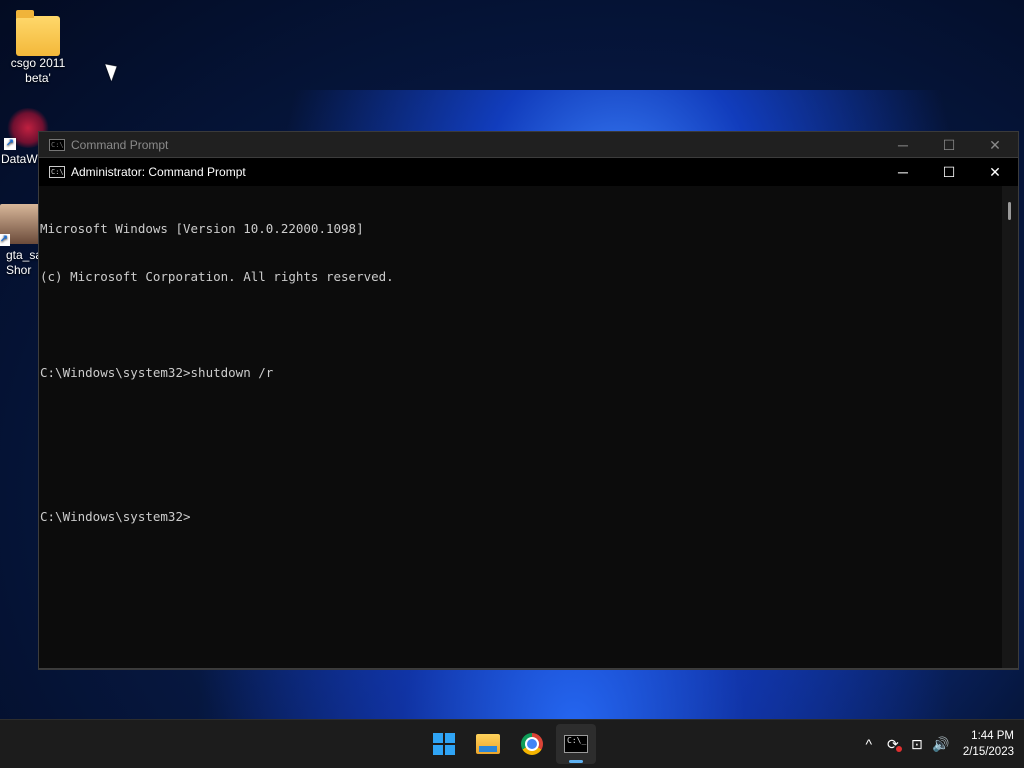  I want to click on taskbar-apps: C:\_, so click(510, 744).